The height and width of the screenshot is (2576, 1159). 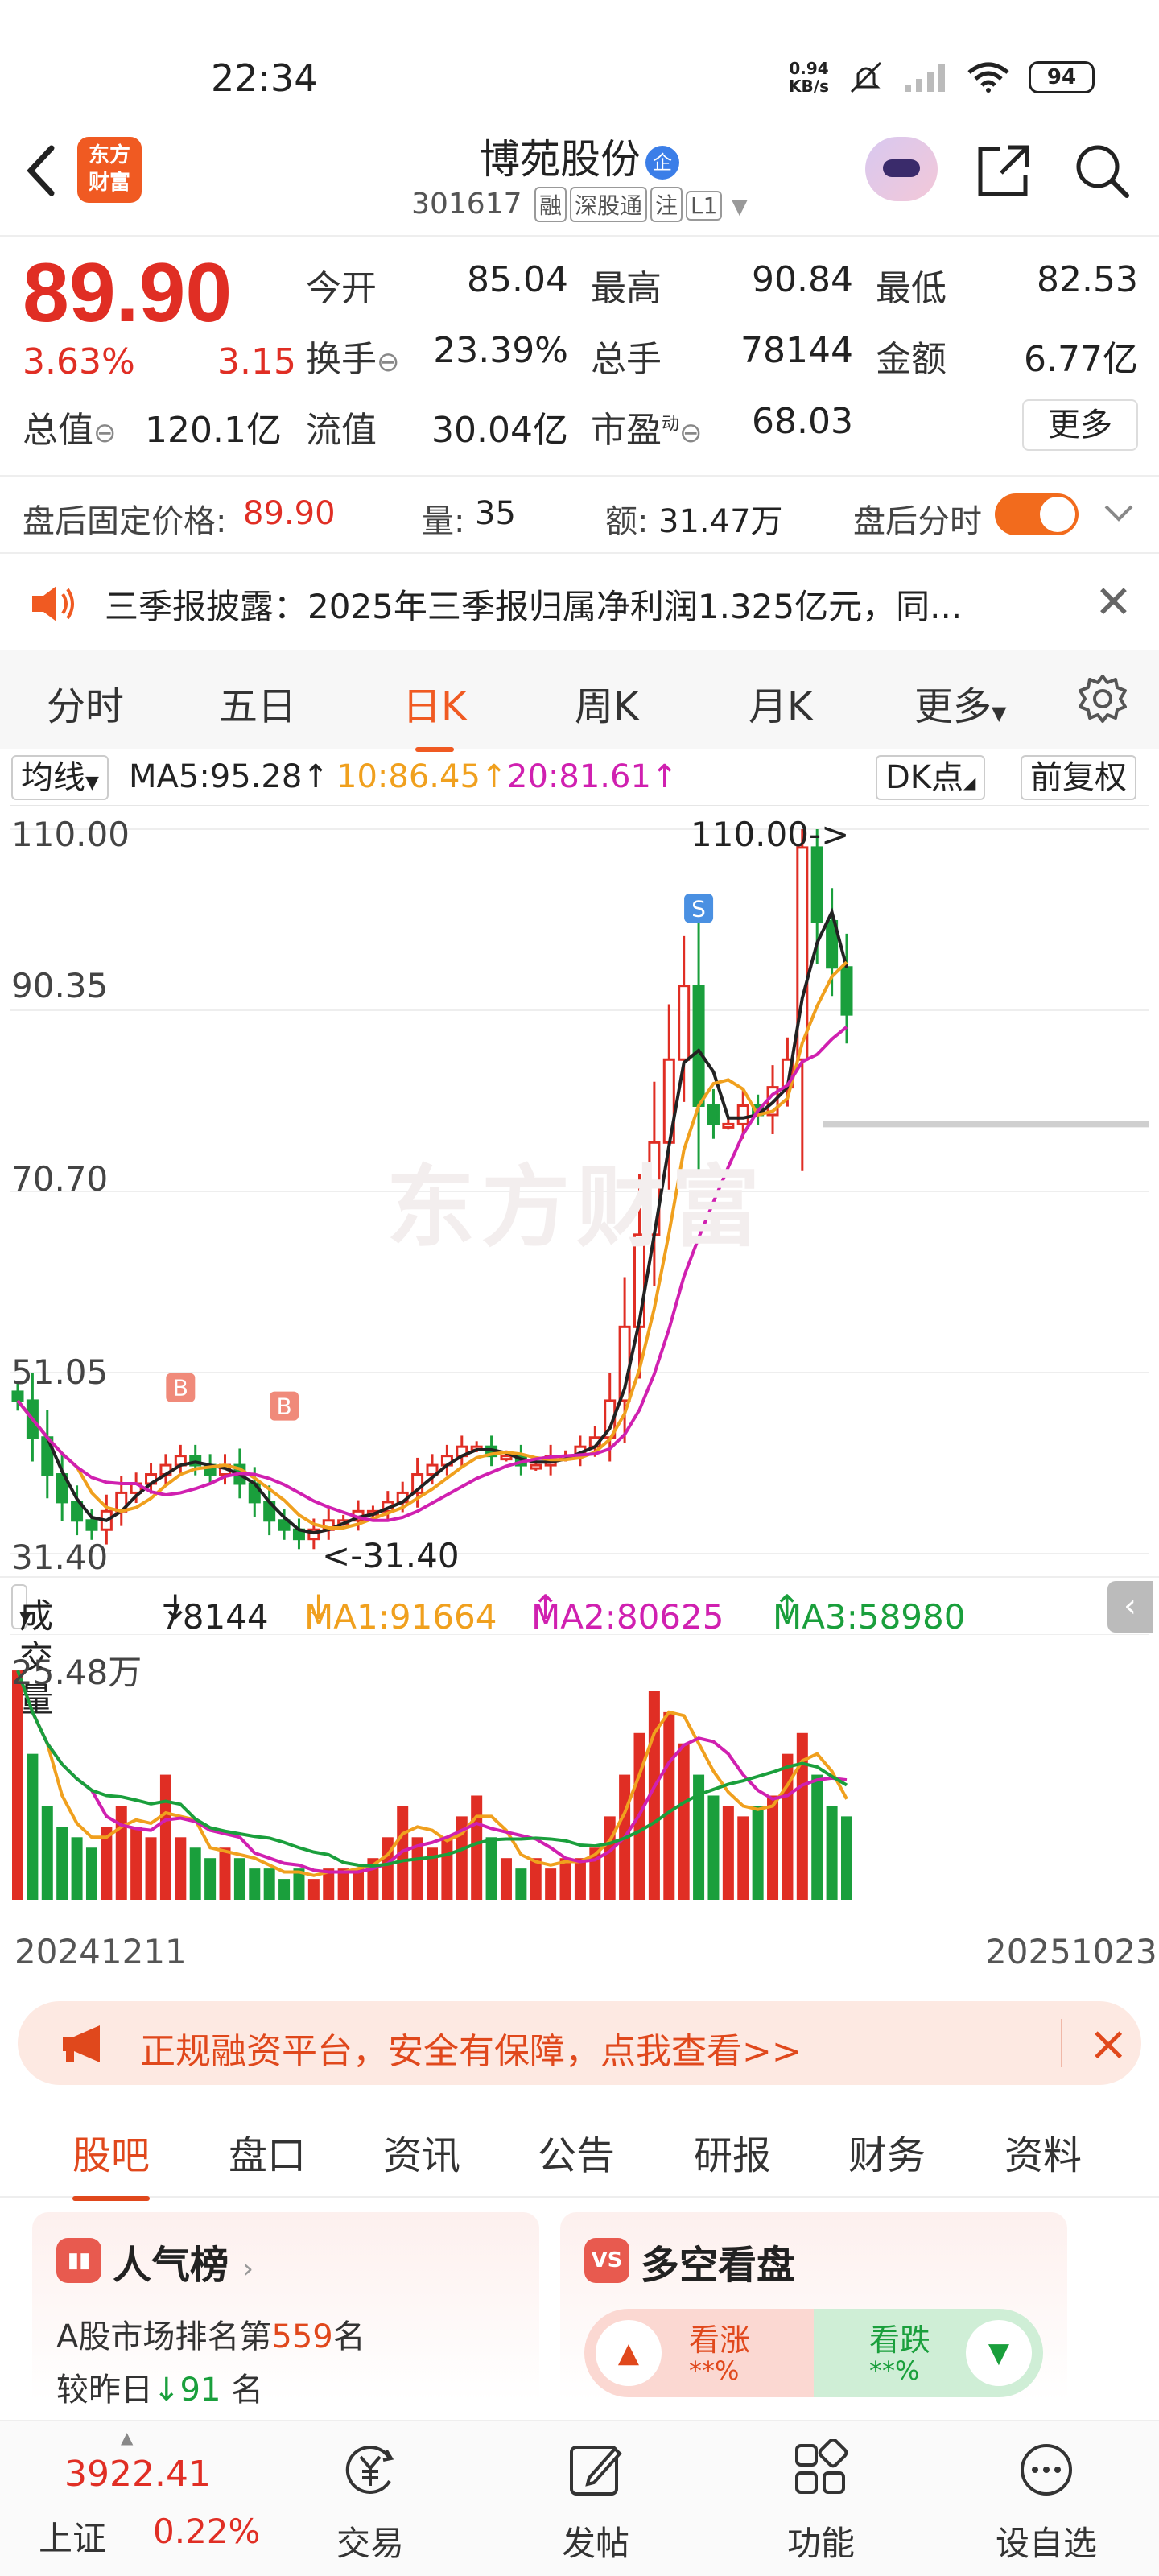 I want to click on y-tick-label: 110.00, so click(x=70, y=834).